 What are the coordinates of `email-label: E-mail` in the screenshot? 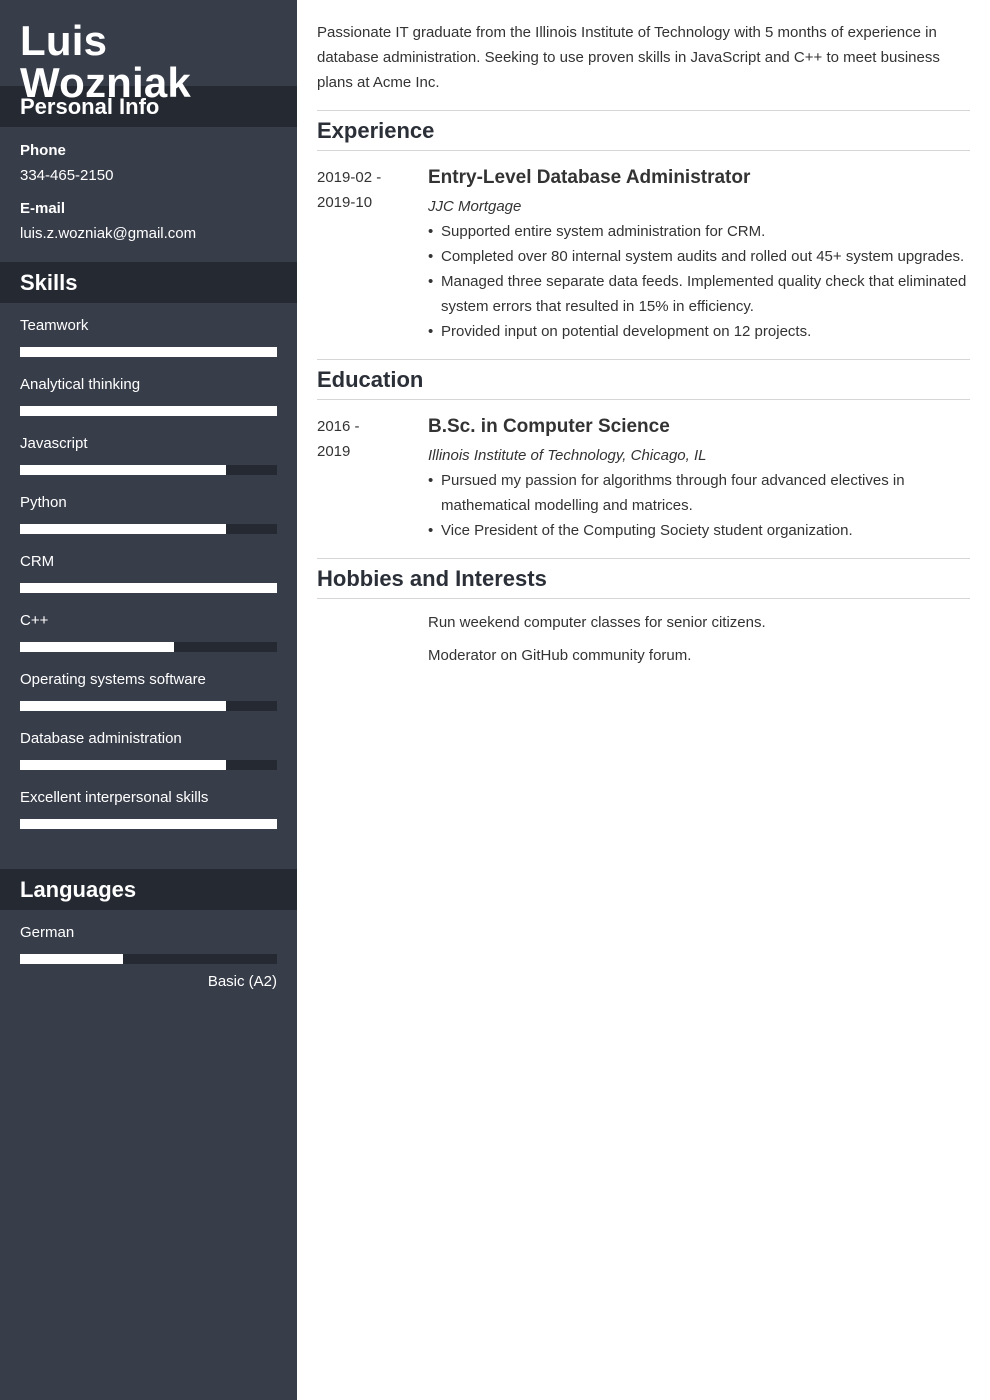 It's located at (43, 208).